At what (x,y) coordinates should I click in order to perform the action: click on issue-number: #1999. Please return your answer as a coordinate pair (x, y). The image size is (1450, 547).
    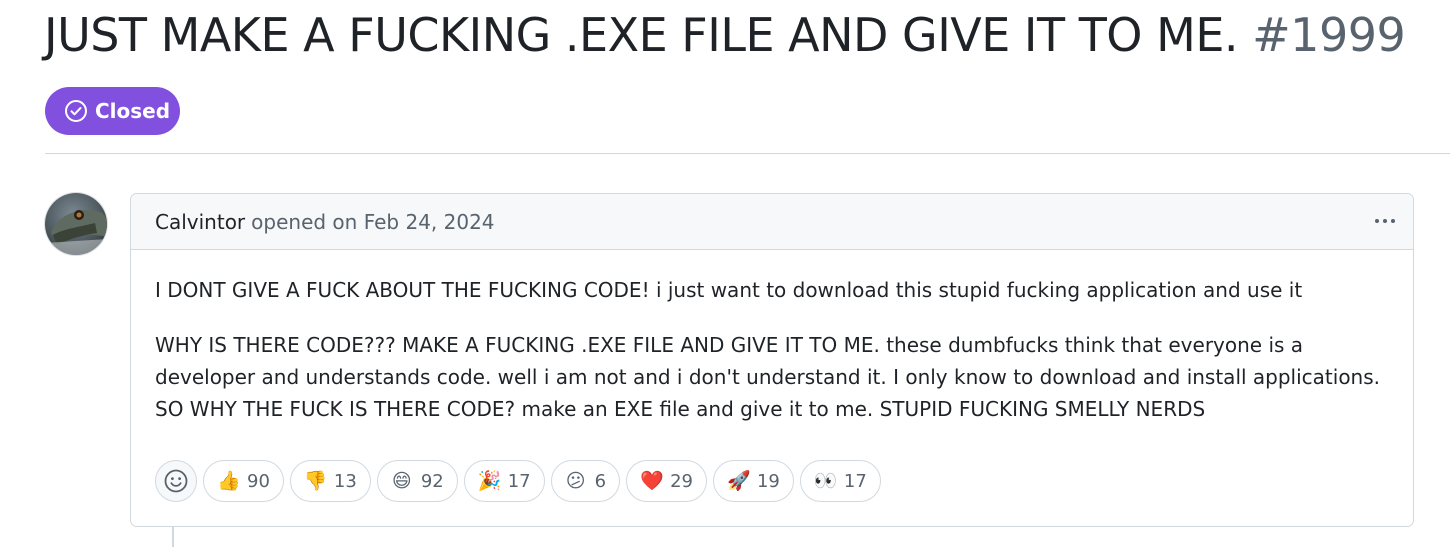
    Looking at the image, I should click on (1329, 35).